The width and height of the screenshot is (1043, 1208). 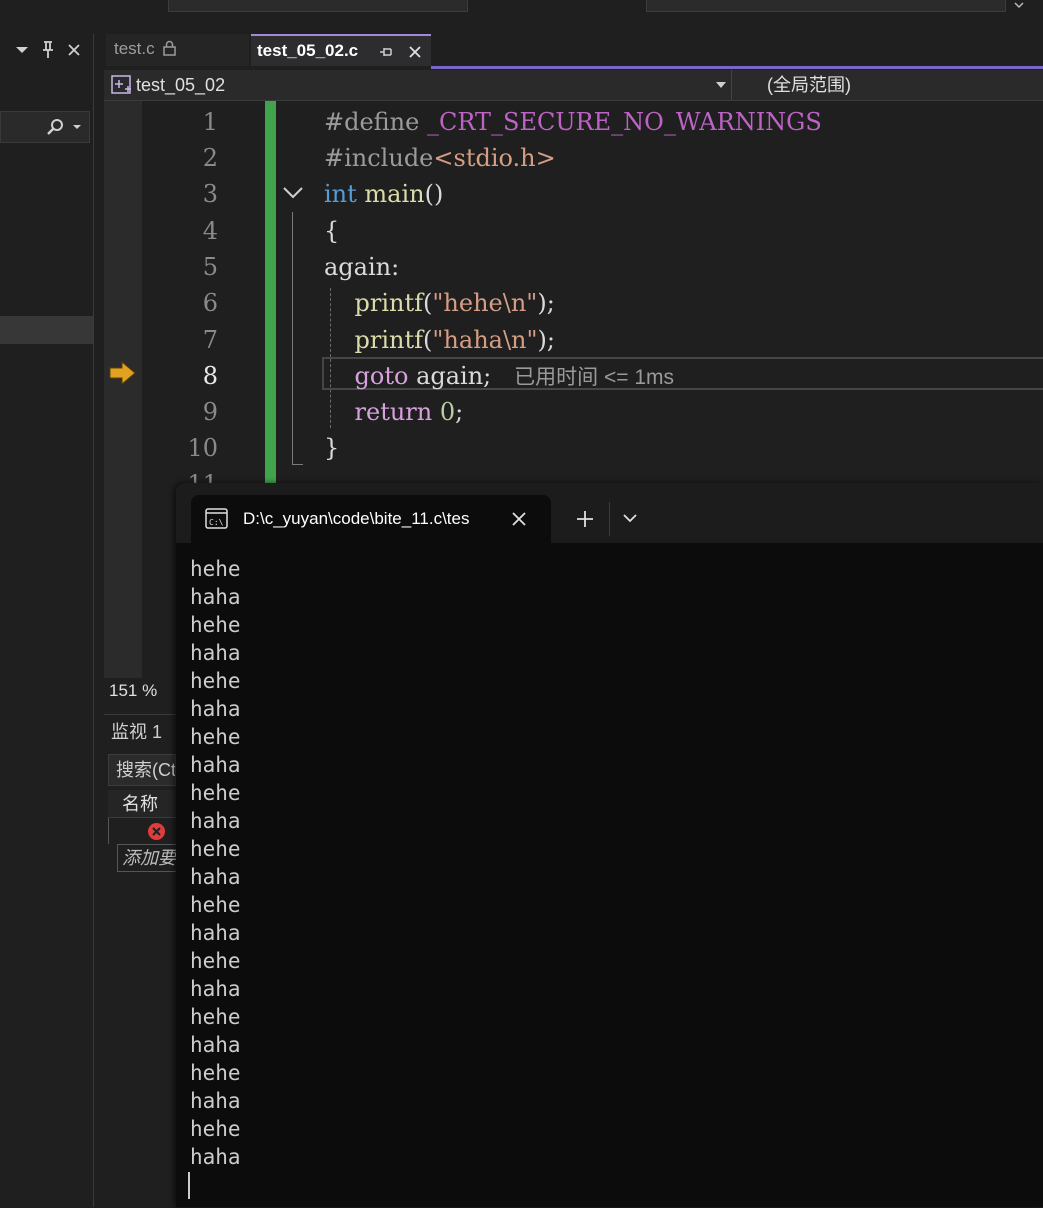 What do you see at coordinates (308, 50) in the screenshot?
I see `tab-label: test_05_02.c` at bounding box center [308, 50].